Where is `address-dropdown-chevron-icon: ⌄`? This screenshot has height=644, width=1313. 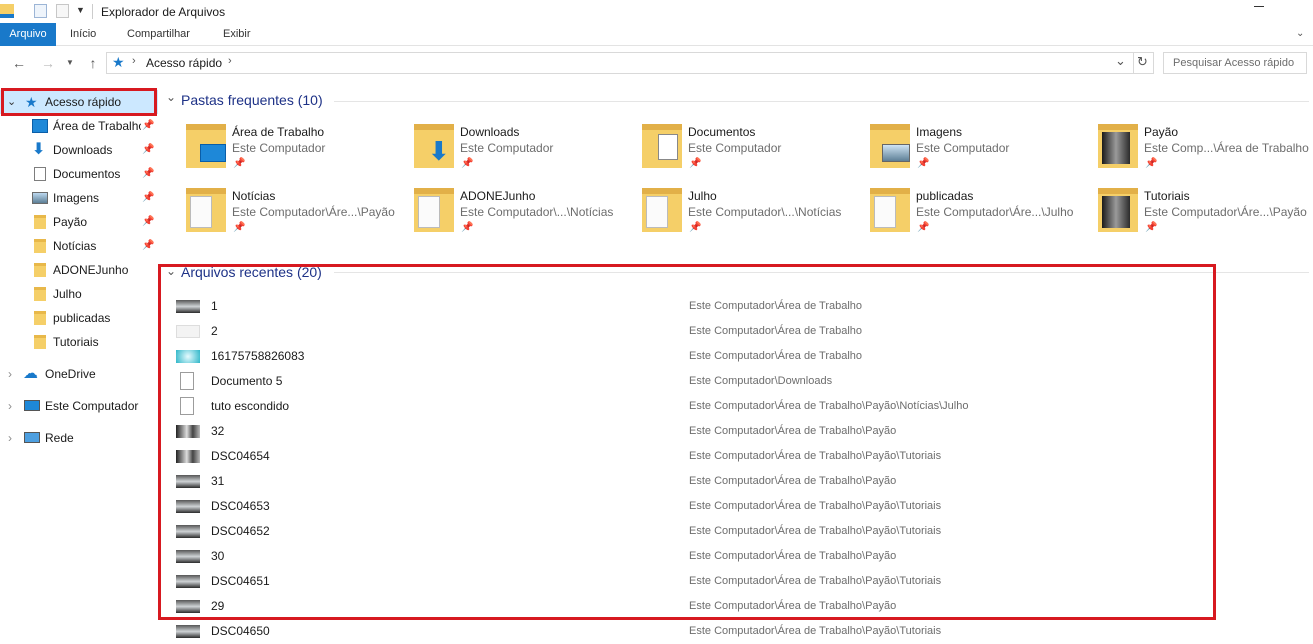
address-dropdown-chevron-icon: ⌄ is located at coordinates (1120, 61).